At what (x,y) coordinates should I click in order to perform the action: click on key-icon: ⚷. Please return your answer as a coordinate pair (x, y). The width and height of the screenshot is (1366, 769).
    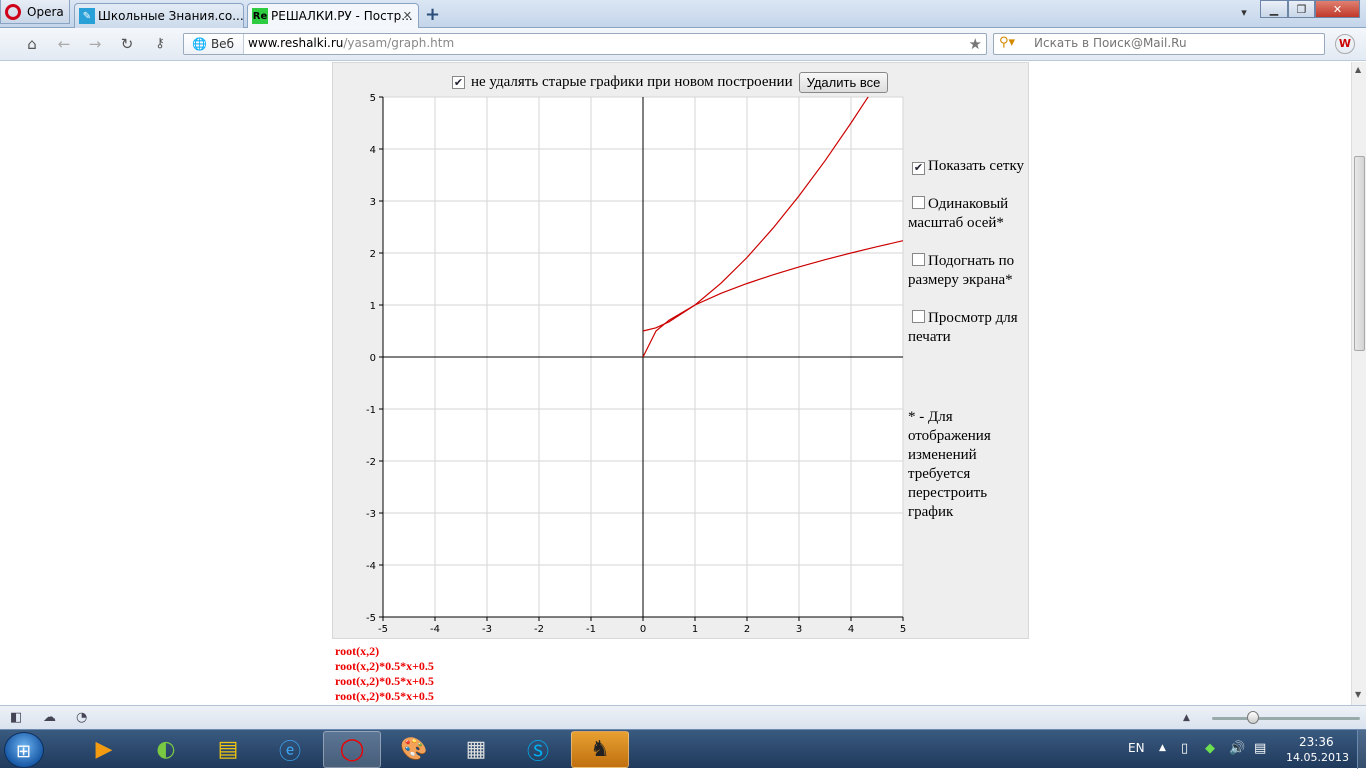
    Looking at the image, I should click on (160, 44).